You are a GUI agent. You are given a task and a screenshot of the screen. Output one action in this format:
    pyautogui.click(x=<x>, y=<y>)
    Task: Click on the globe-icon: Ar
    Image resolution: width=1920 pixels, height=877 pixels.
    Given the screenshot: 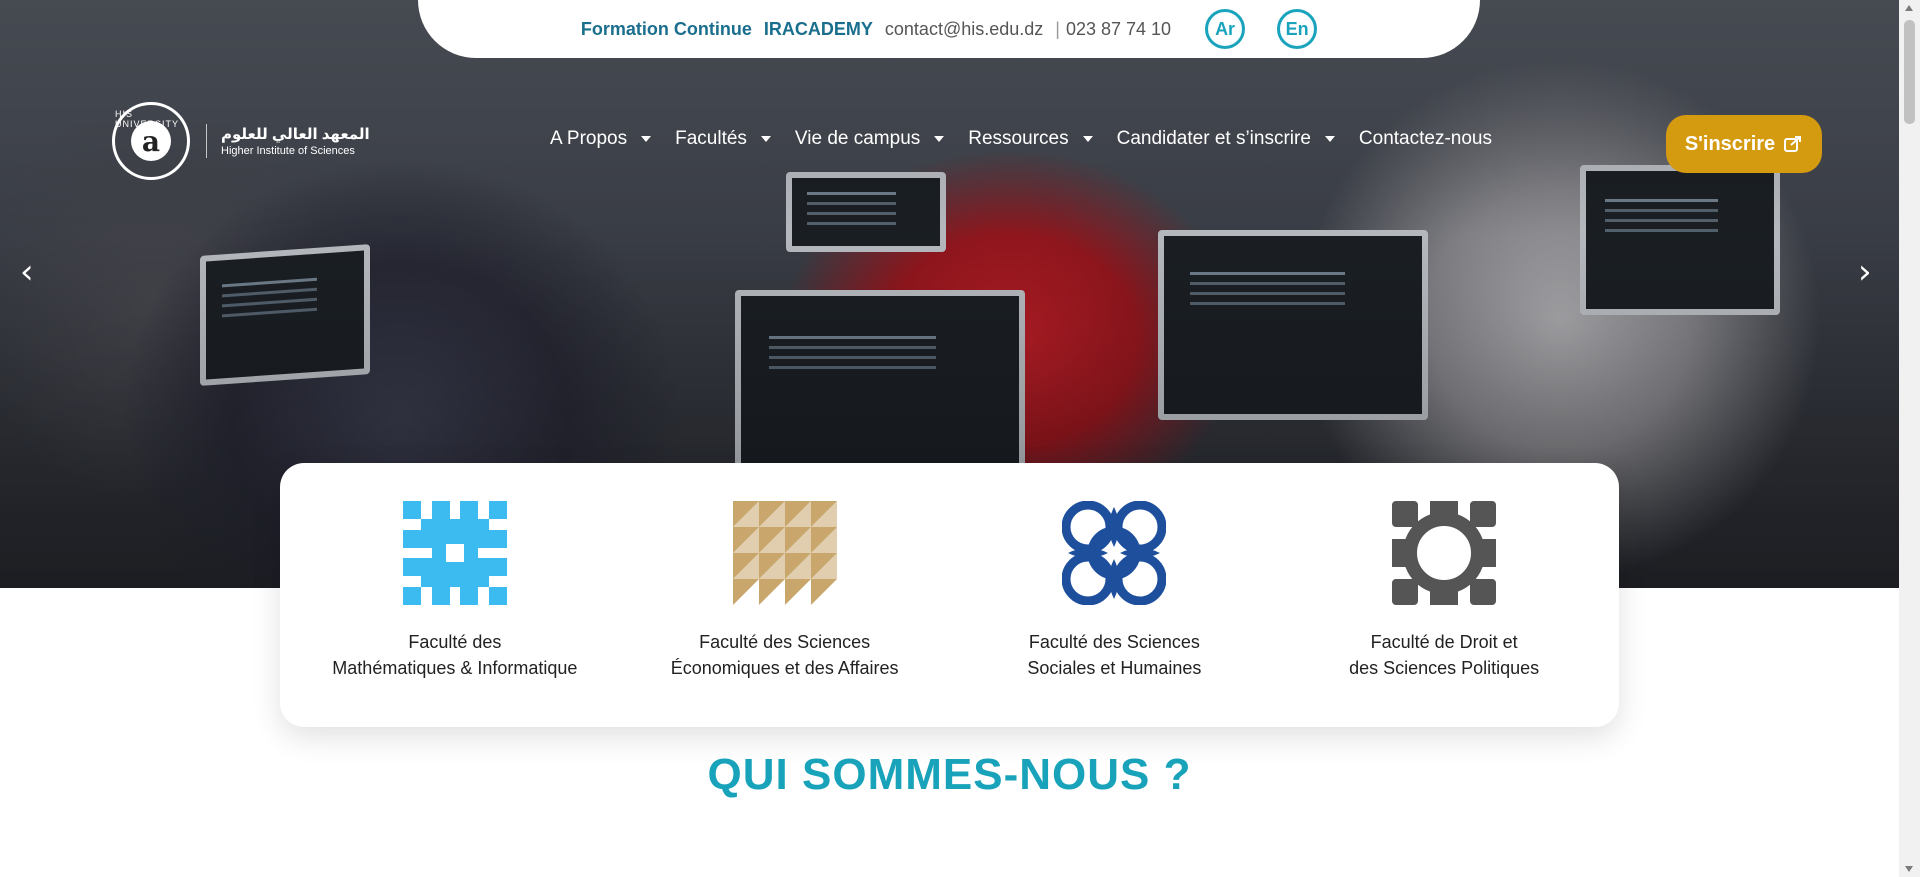 What is the action you would take?
    pyautogui.click(x=1225, y=28)
    